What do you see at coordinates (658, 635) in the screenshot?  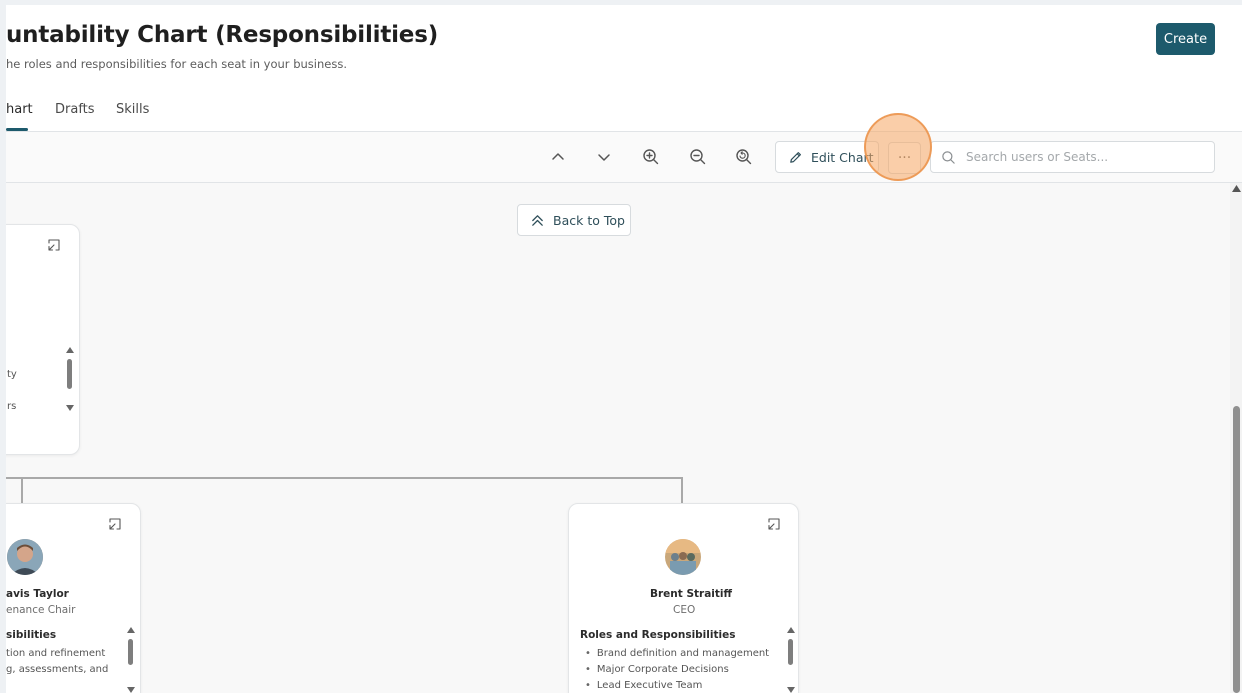 I see `roles-heading: Roles and Responsibilities` at bounding box center [658, 635].